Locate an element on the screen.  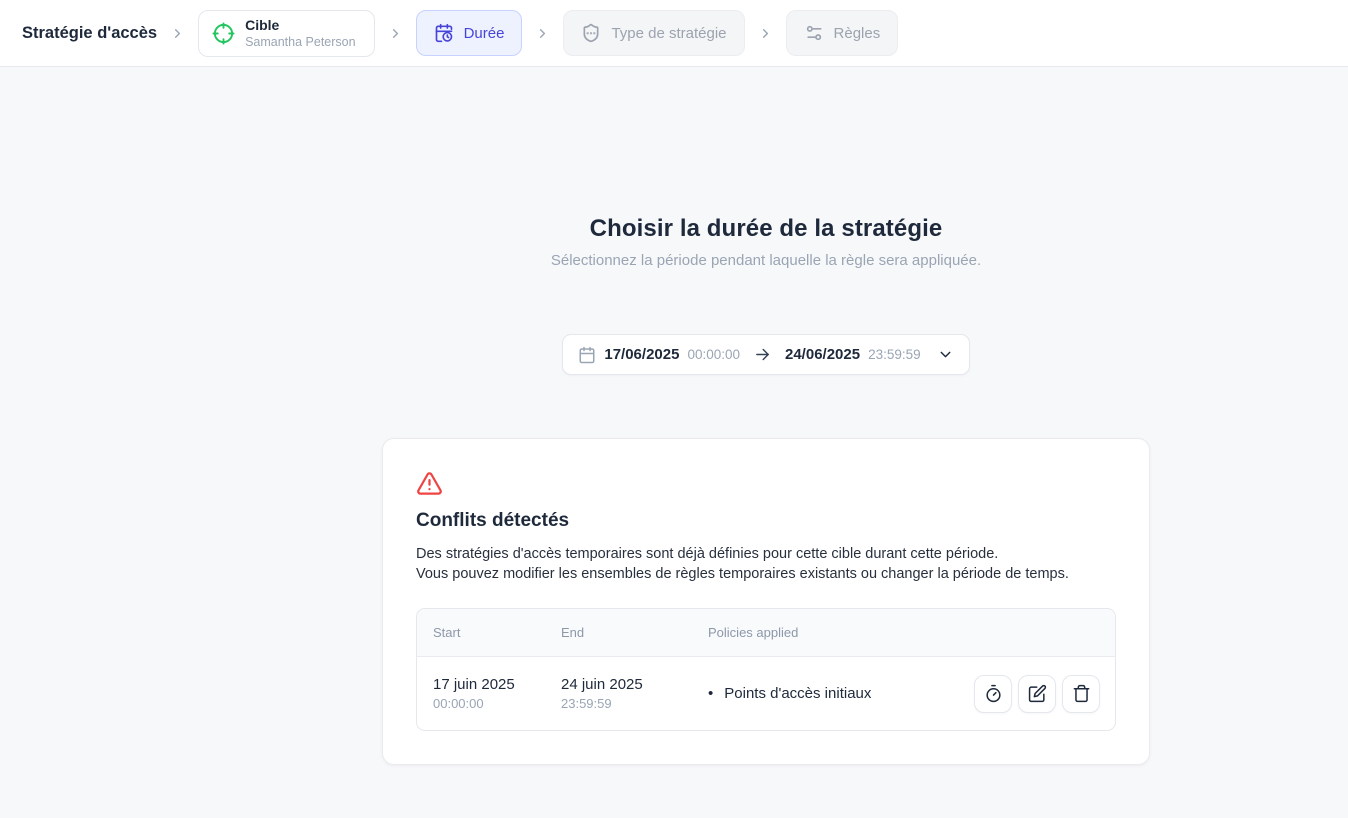
start-time-value: 00:00:00 is located at coordinates (713, 354).